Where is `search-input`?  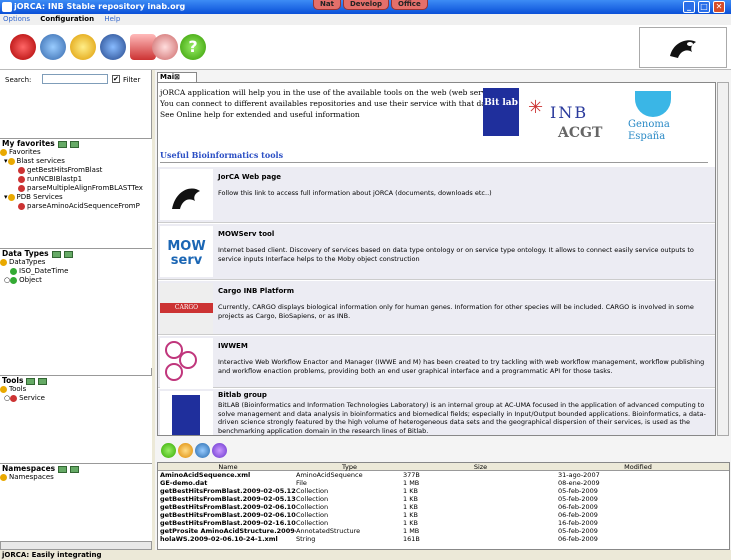 search-input is located at coordinates (75, 79).